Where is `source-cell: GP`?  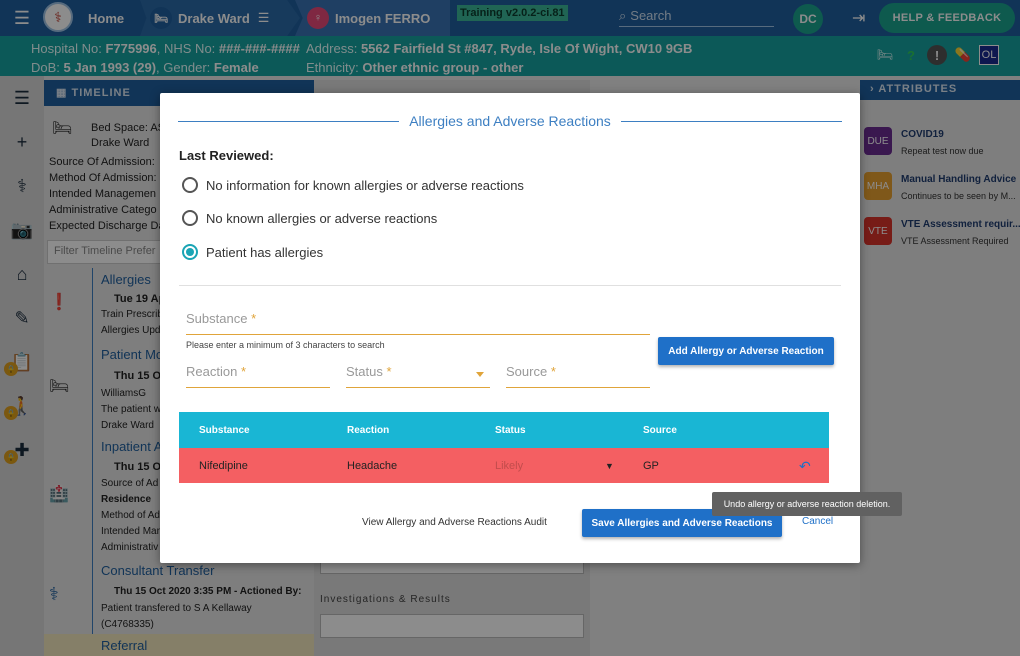 source-cell: GP is located at coordinates (651, 465).